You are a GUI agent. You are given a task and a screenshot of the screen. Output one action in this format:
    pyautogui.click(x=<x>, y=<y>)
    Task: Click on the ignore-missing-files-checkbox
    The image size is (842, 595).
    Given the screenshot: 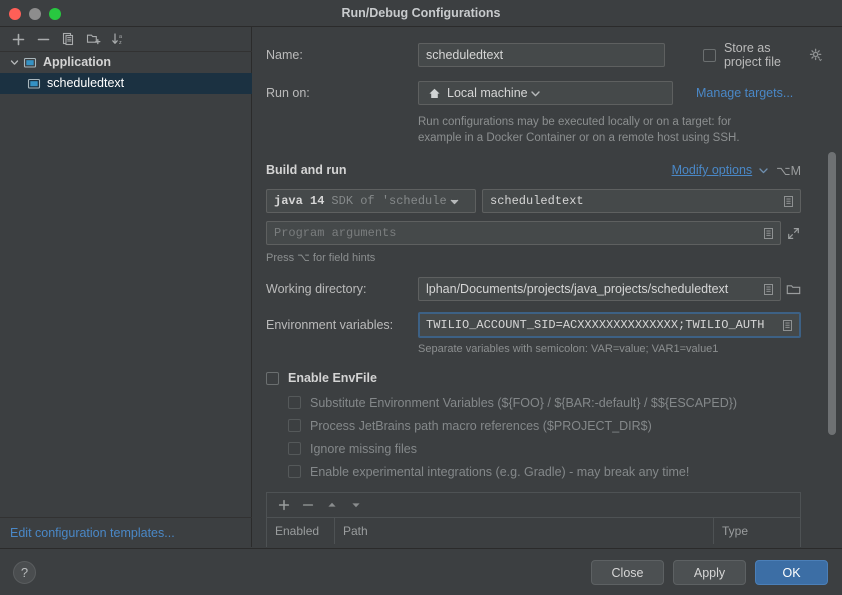 What is the action you would take?
    pyautogui.click(x=294, y=448)
    